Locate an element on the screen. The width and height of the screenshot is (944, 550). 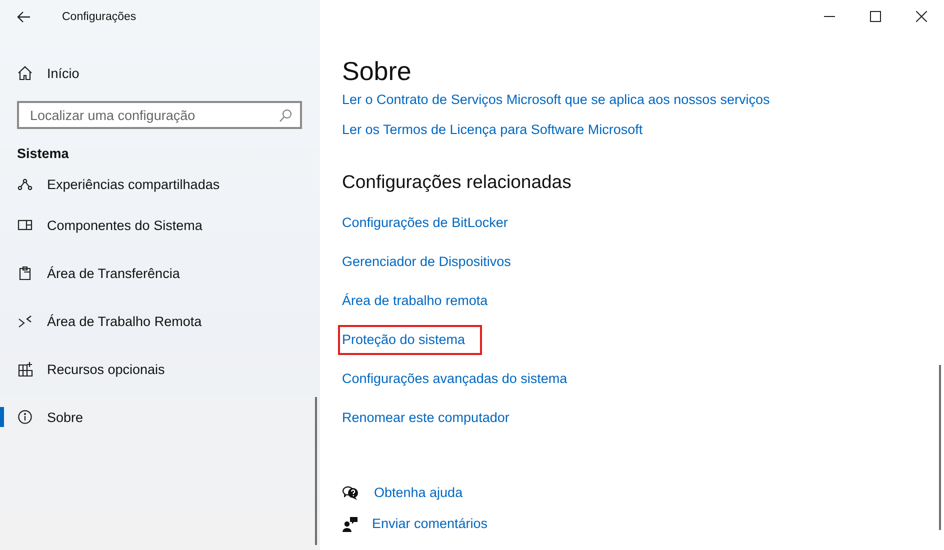
clipboard-icon is located at coordinates (25, 273).